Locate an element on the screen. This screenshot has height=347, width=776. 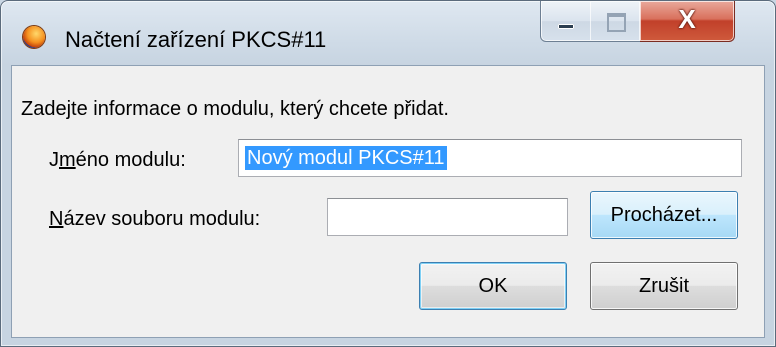
cancel-button: Zrušit is located at coordinates (664, 286).